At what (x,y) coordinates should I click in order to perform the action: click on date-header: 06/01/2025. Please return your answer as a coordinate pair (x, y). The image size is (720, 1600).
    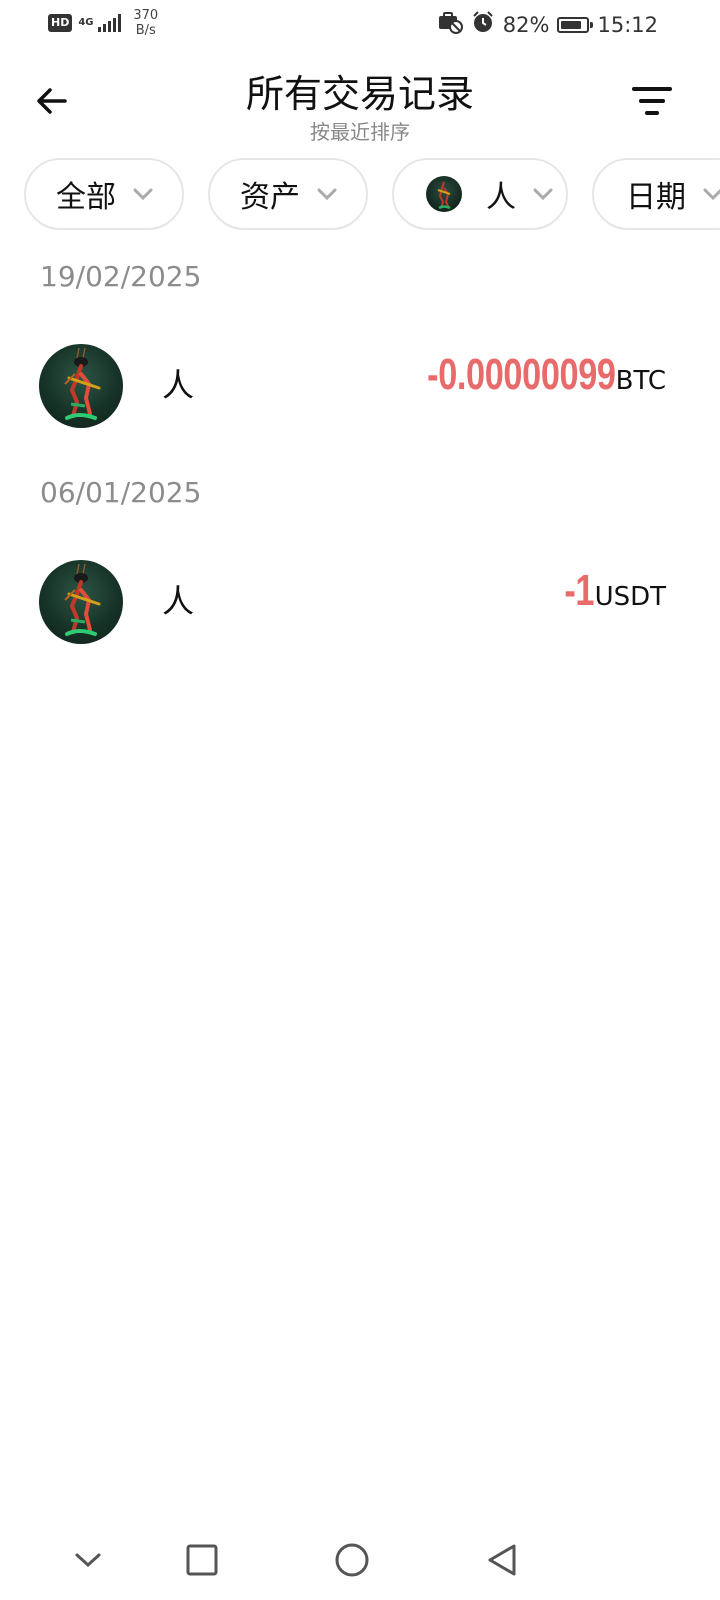
    Looking at the image, I should click on (121, 492).